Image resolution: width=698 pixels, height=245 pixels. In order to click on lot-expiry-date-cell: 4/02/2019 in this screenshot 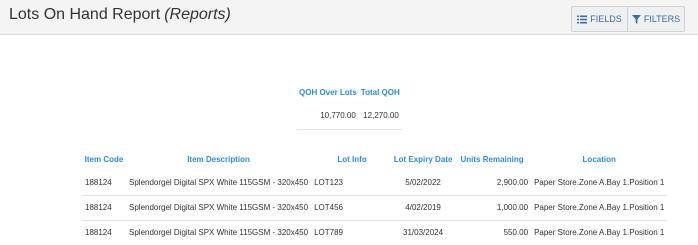, I will do `click(423, 208)`.